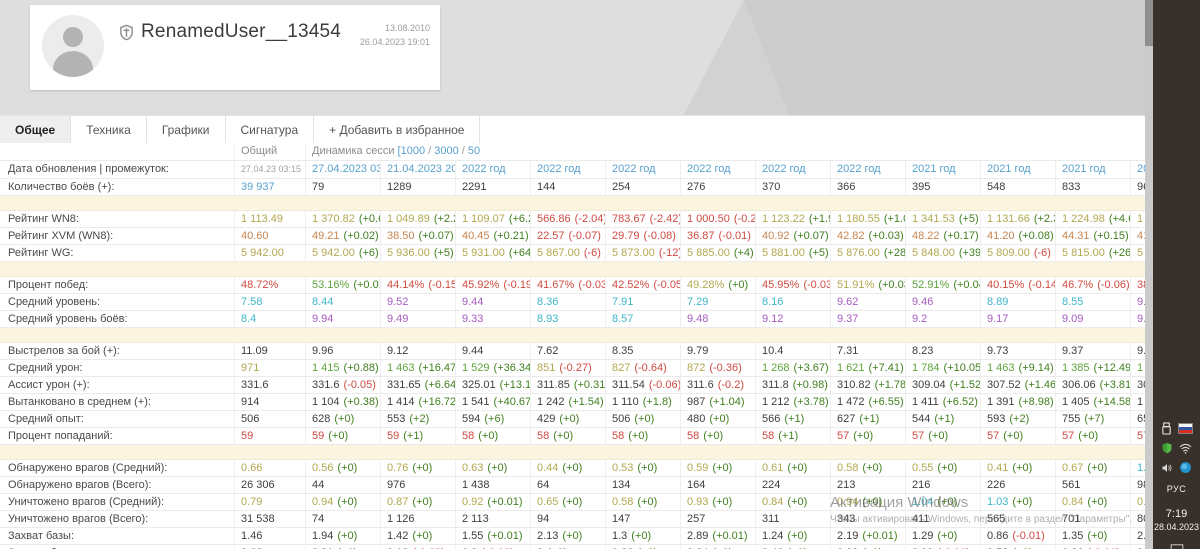 The width and height of the screenshot is (1200, 549). I want to click on stat-delta: (+16.47), so click(436, 368).